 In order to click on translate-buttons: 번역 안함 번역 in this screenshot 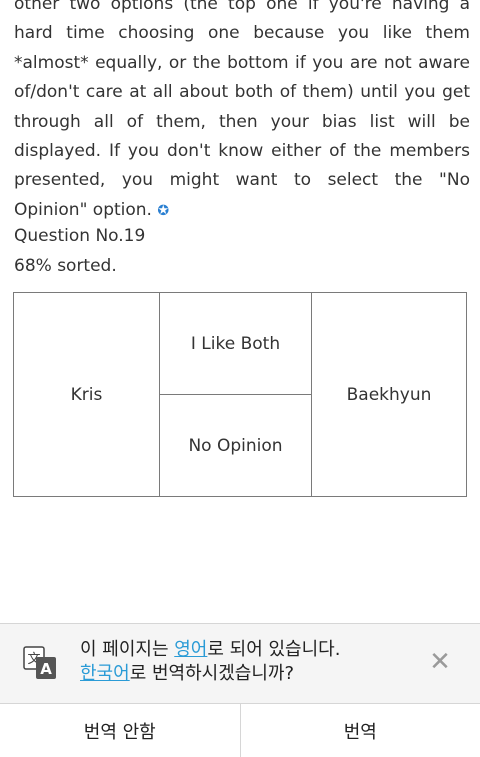, I will do `click(240, 730)`.